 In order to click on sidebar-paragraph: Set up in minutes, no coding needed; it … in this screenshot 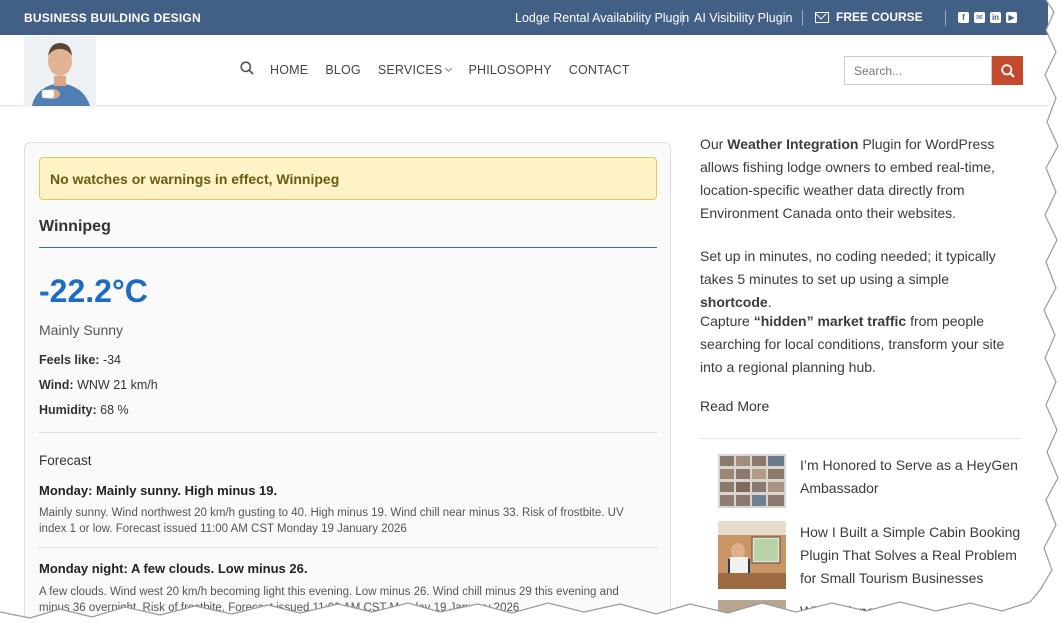, I will do `click(848, 279)`.